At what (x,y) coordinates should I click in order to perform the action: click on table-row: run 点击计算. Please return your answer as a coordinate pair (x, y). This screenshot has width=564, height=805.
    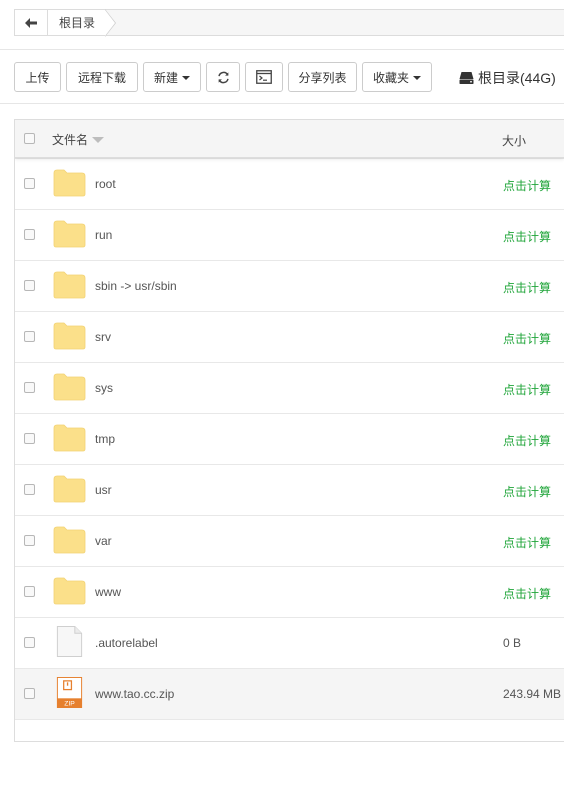
    Looking at the image, I should click on (289, 235).